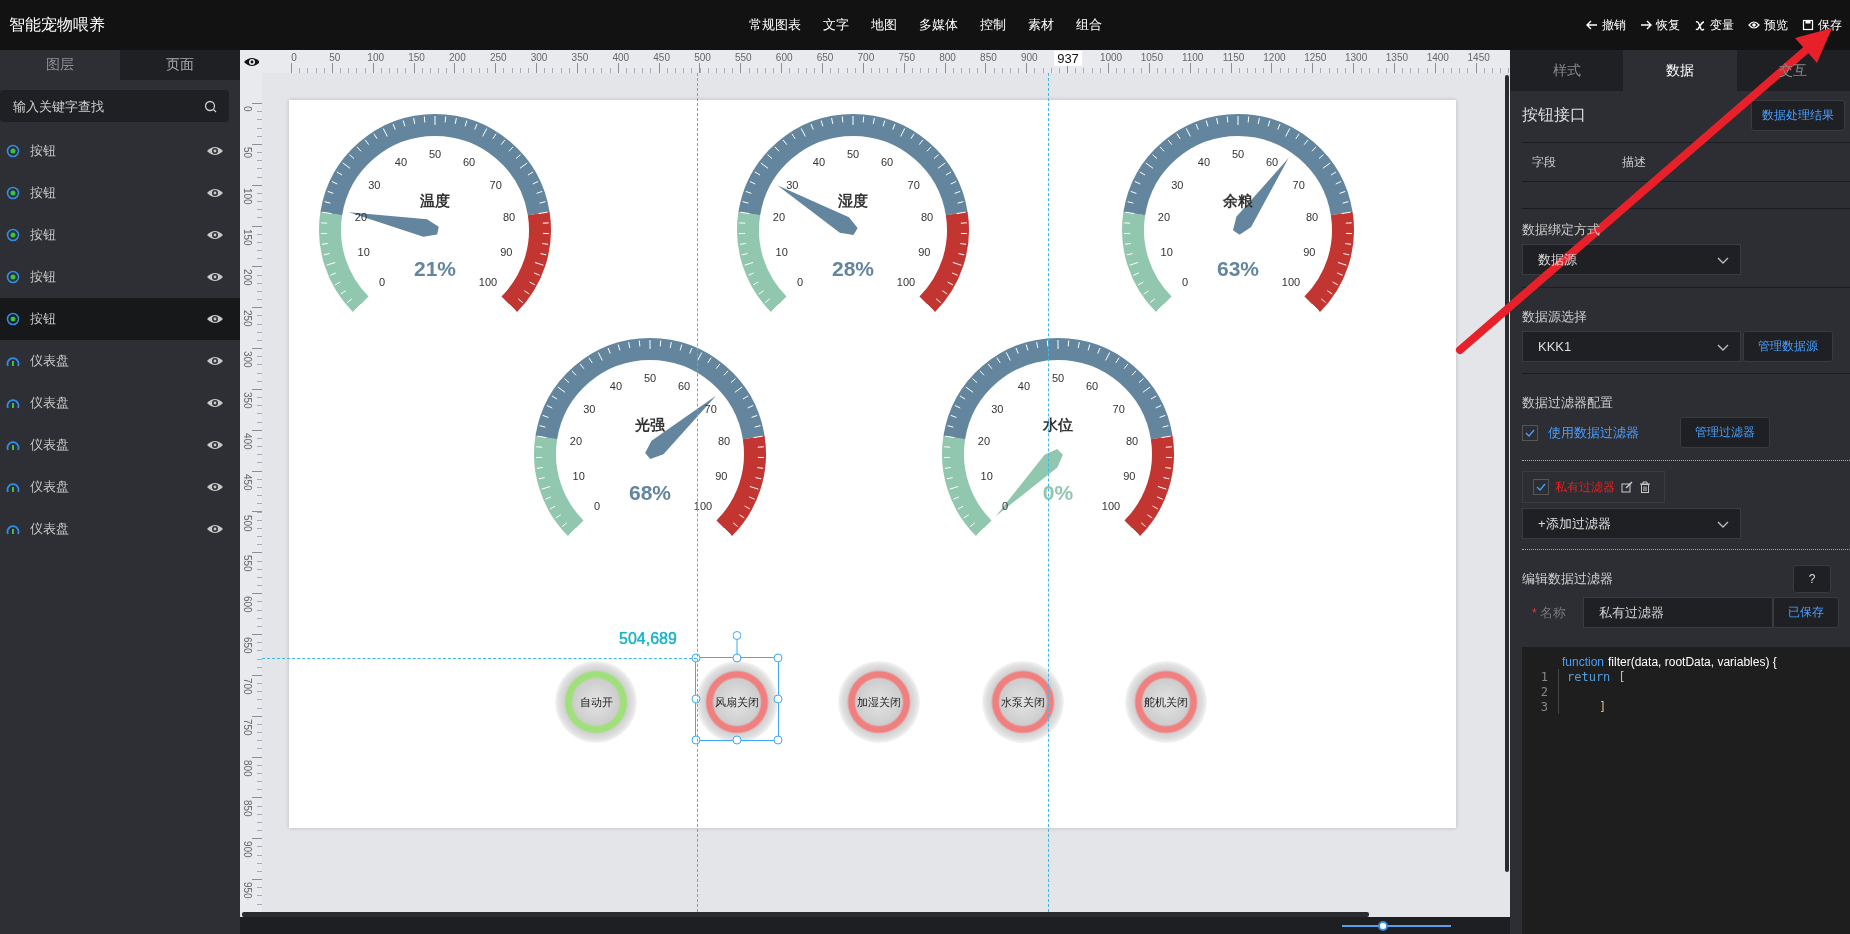 The width and height of the screenshot is (1850, 934). Describe the element at coordinates (1798, 115) in the screenshot. I see `result-button: 数据处理结果` at that location.